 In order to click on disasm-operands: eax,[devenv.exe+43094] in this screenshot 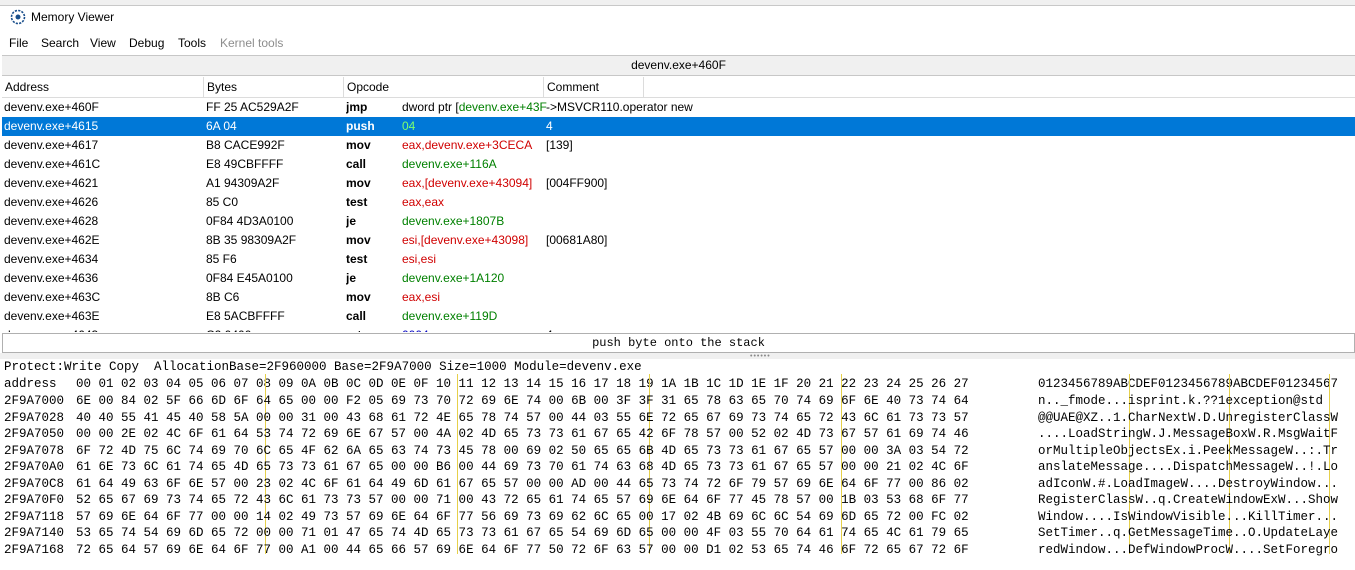, I will do `click(474, 183)`.